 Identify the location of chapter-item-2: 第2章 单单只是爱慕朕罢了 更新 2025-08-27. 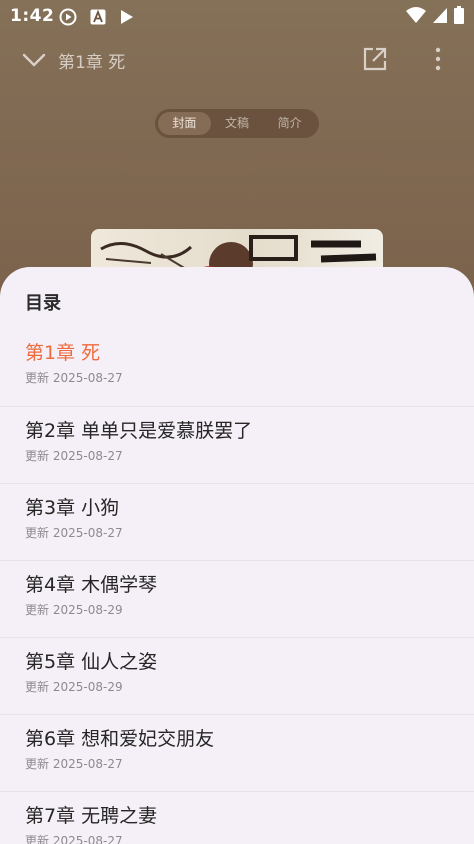
(237, 444).